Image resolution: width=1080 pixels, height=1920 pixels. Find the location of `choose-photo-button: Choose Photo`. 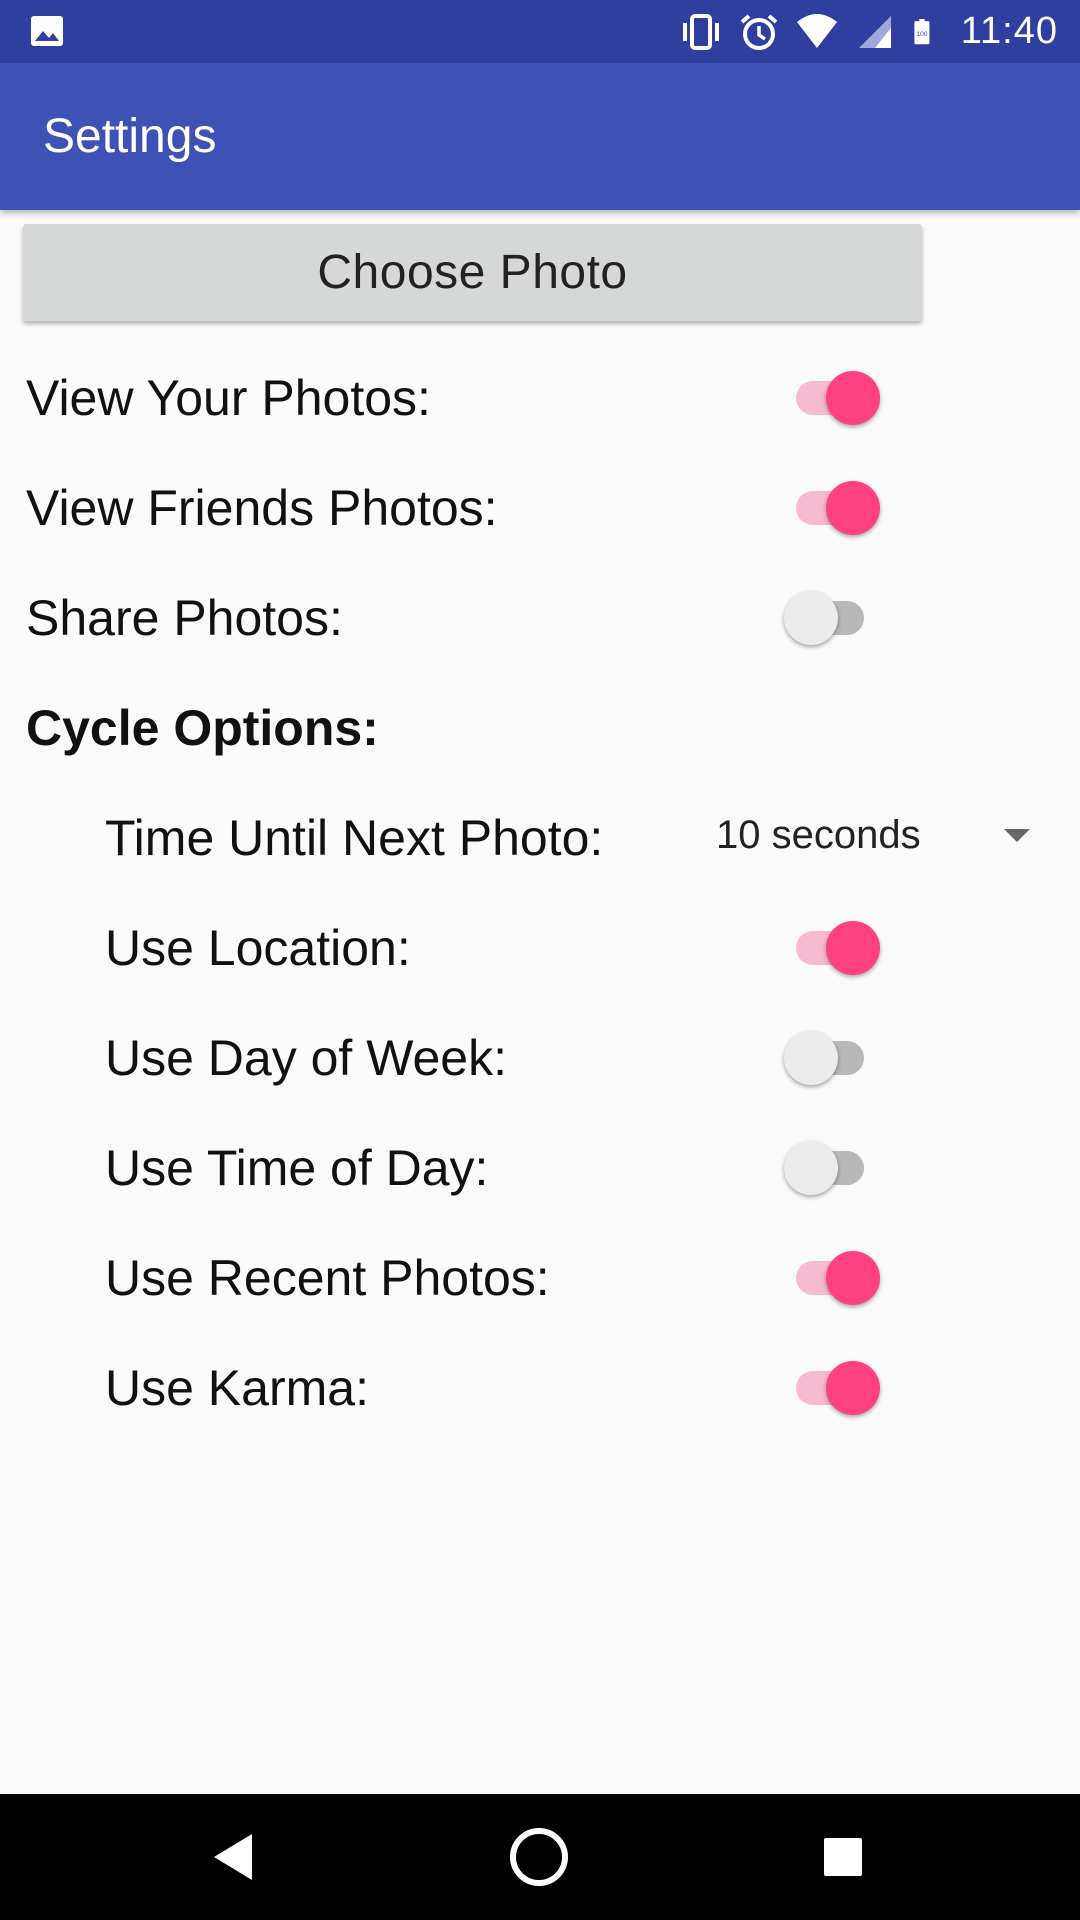

choose-photo-button: Choose Photo is located at coordinates (472, 272).